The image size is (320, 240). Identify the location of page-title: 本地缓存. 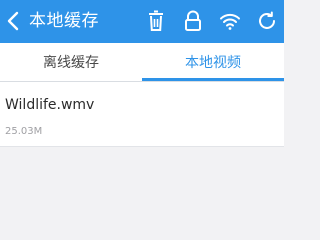
(64, 21).